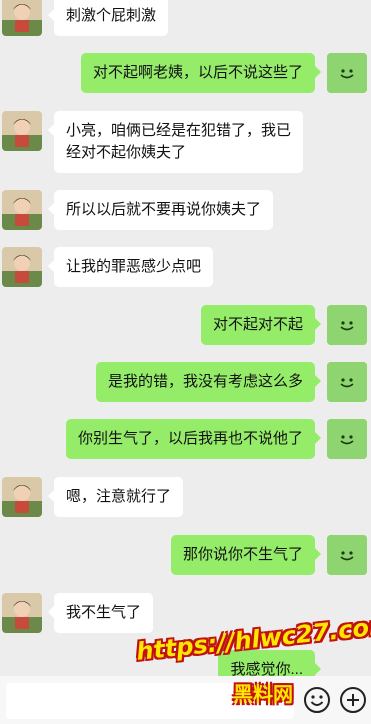 This screenshot has height=724, width=371. Describe the element at coordinates (100, 613) in the screenshot. I see `message-bubble: 我不生气了` at that location.